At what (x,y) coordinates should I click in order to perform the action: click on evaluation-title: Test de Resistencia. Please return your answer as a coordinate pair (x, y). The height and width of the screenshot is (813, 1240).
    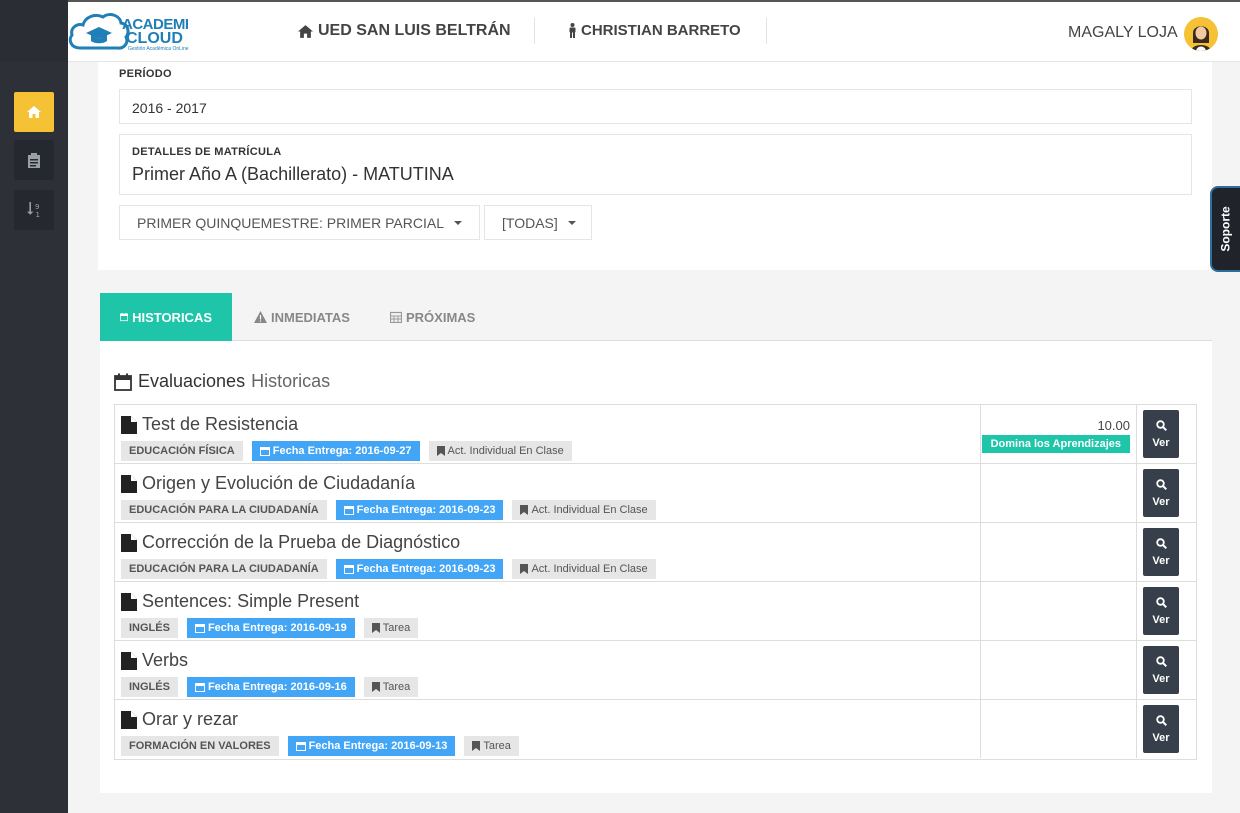
    Looking at the image, I should click on (209, 424).